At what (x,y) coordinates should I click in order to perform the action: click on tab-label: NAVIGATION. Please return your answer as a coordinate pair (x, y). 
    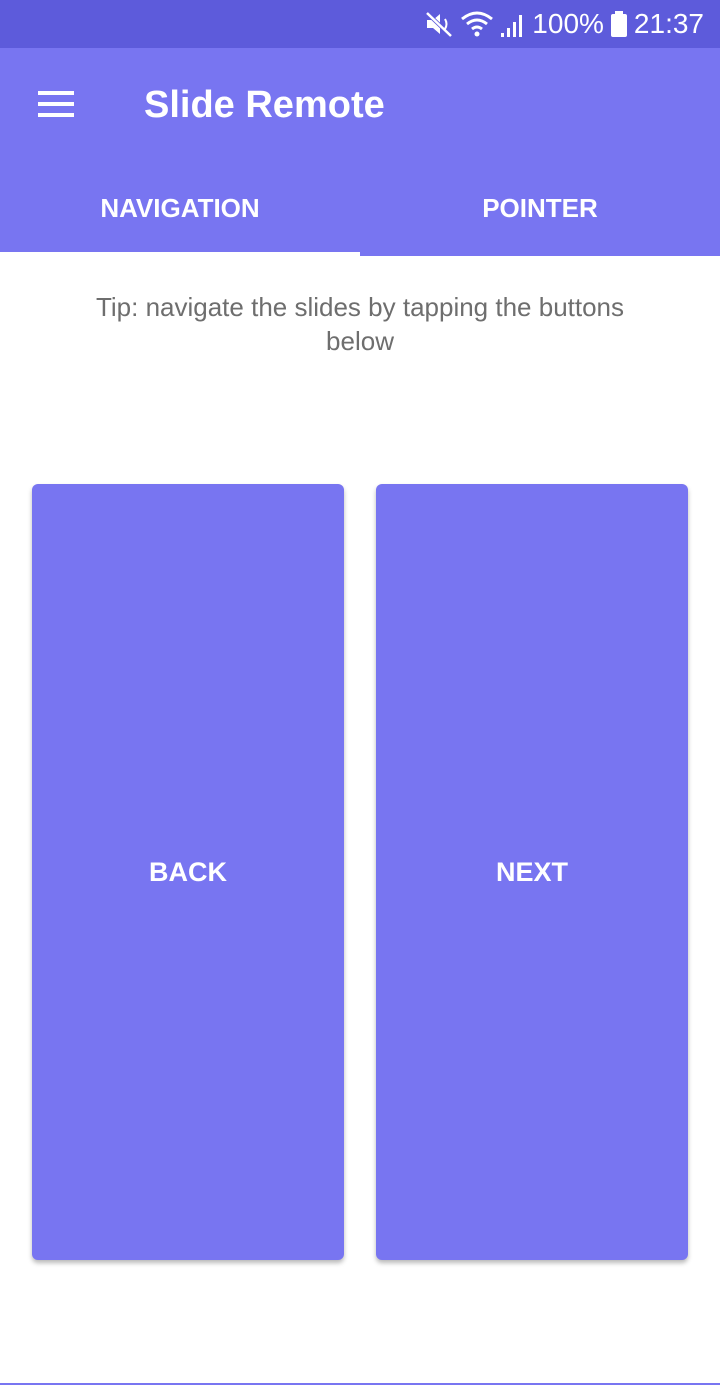
    Looking at the image, I should click on (180, 207).